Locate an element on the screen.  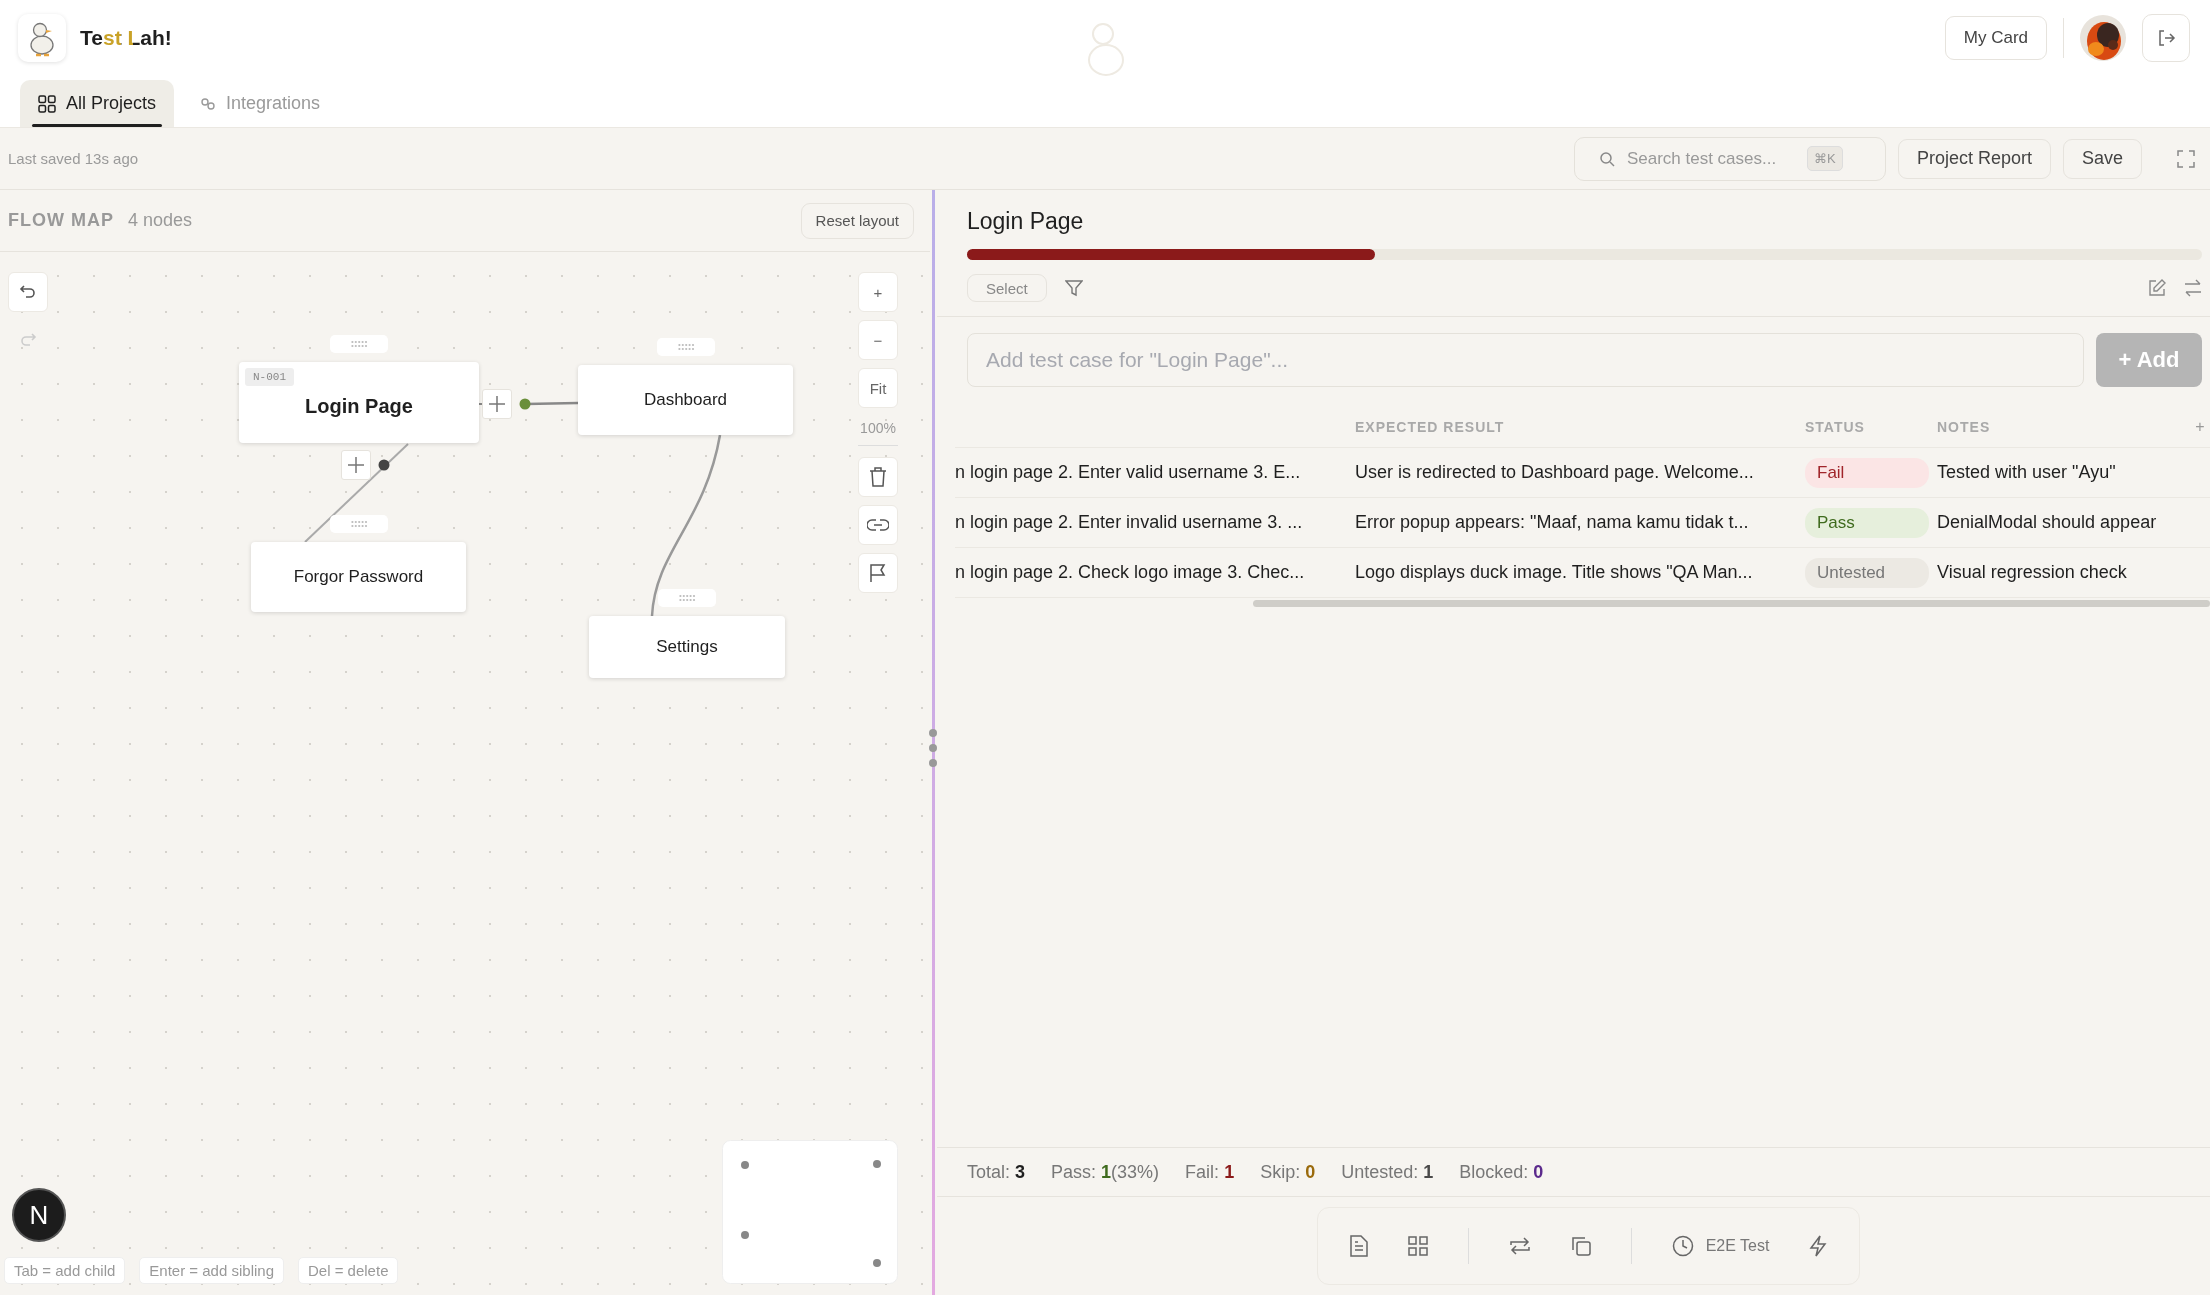
flow-node: Settings is located at coordinates (687, 647).